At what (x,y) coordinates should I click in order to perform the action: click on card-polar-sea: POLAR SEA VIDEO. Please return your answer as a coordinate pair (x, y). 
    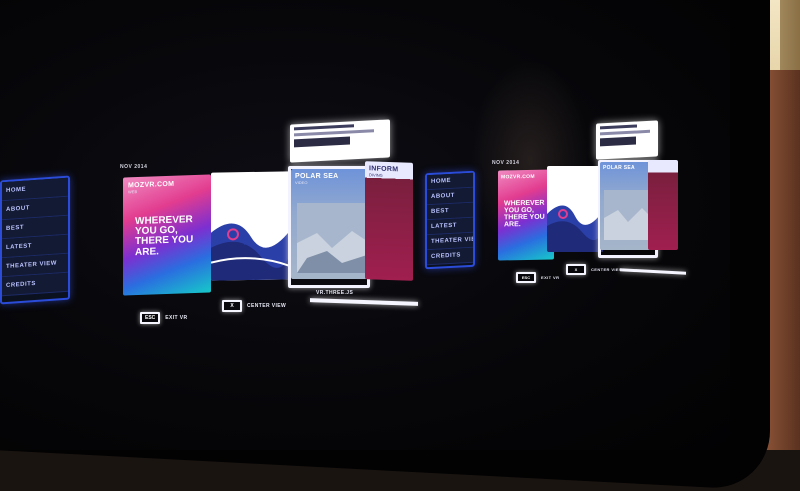
    Looking at the image, I should click on (329, 224).